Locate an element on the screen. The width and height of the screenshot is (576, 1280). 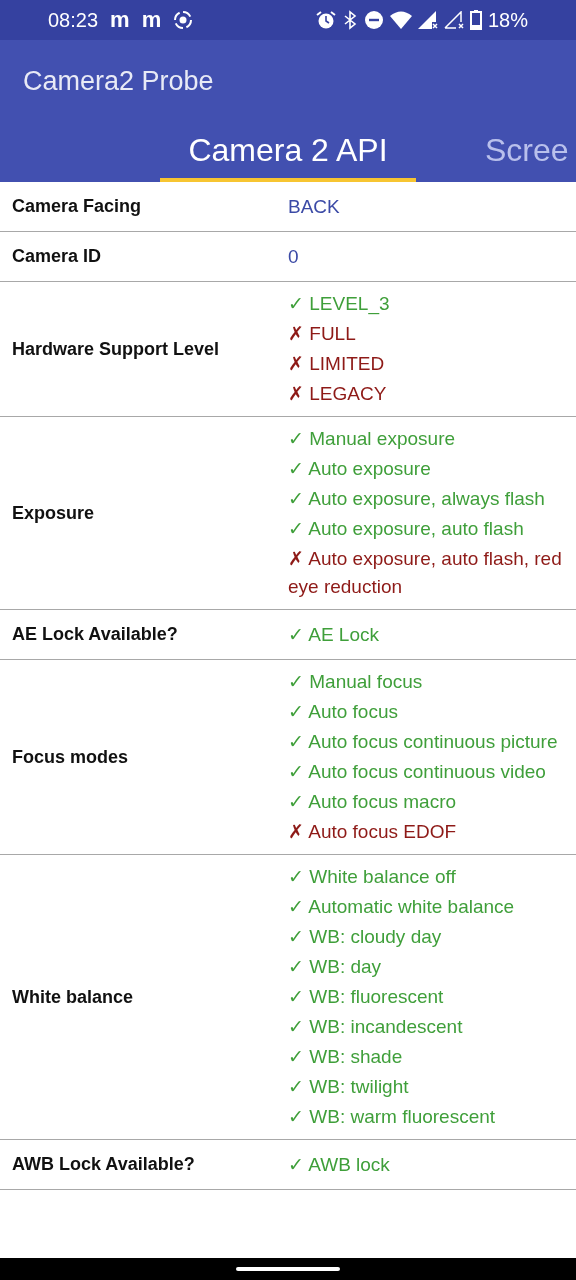
capability-item: ✗ Auto exposure, auto flash, red eye reduction is located at coordinates (425, 573).